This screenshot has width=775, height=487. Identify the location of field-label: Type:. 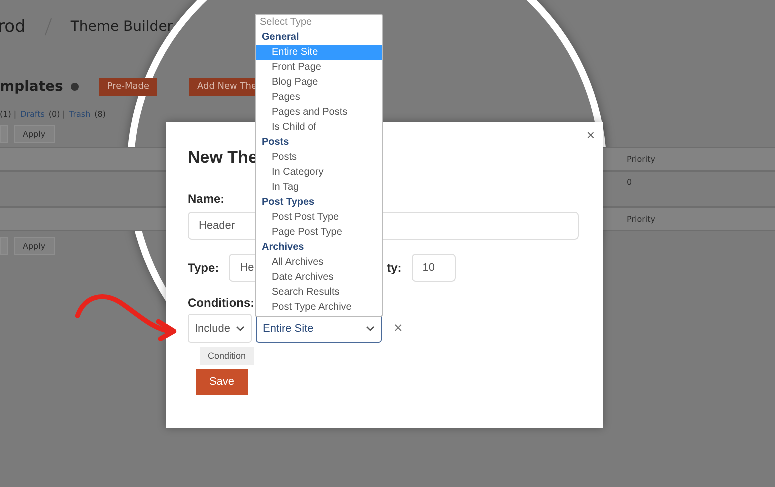
(204, 268).